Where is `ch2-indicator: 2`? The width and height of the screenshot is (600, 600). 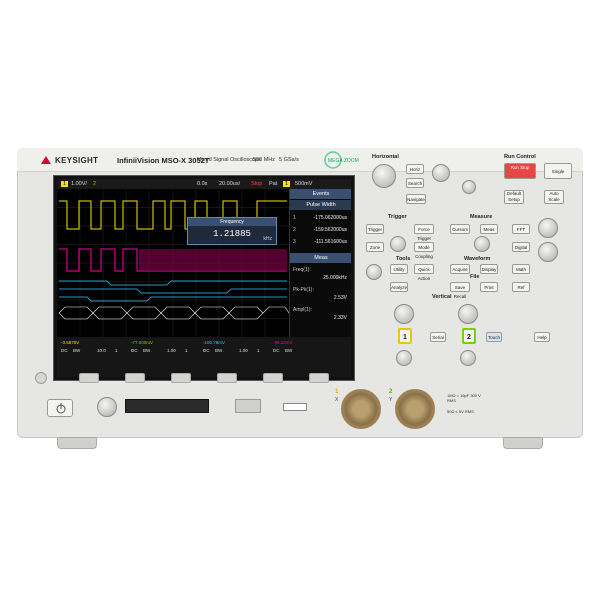 ch2-indicator: 2 is located at coordinates (94, 184).